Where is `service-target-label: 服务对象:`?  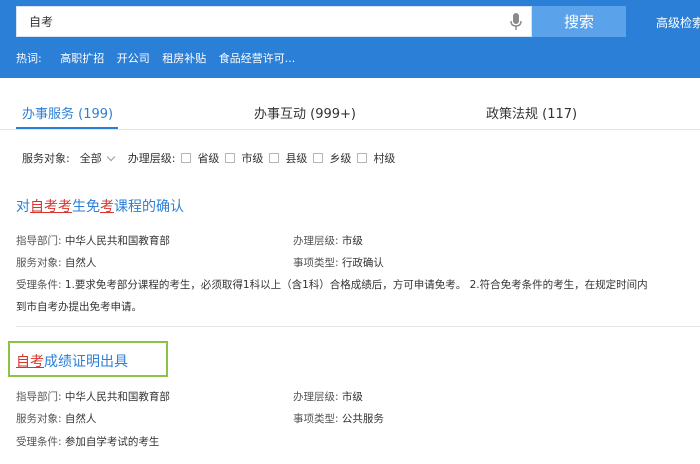 service-target-label: 服务对象: is located at coordinates (46, 158).